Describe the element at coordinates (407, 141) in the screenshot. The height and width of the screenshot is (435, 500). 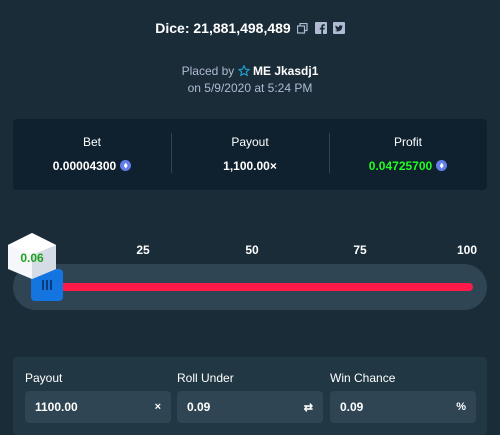
I see `profit-label: Profit` at that location.